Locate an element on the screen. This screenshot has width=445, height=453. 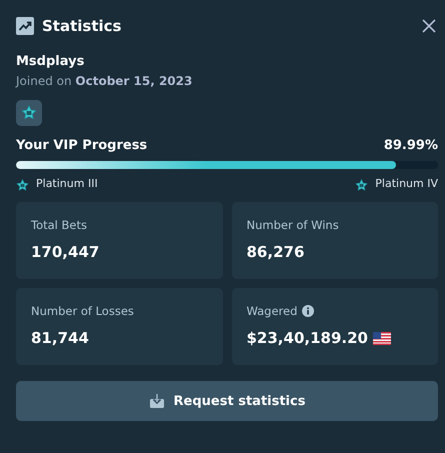
close-icon is located at coordinates (429, 26).